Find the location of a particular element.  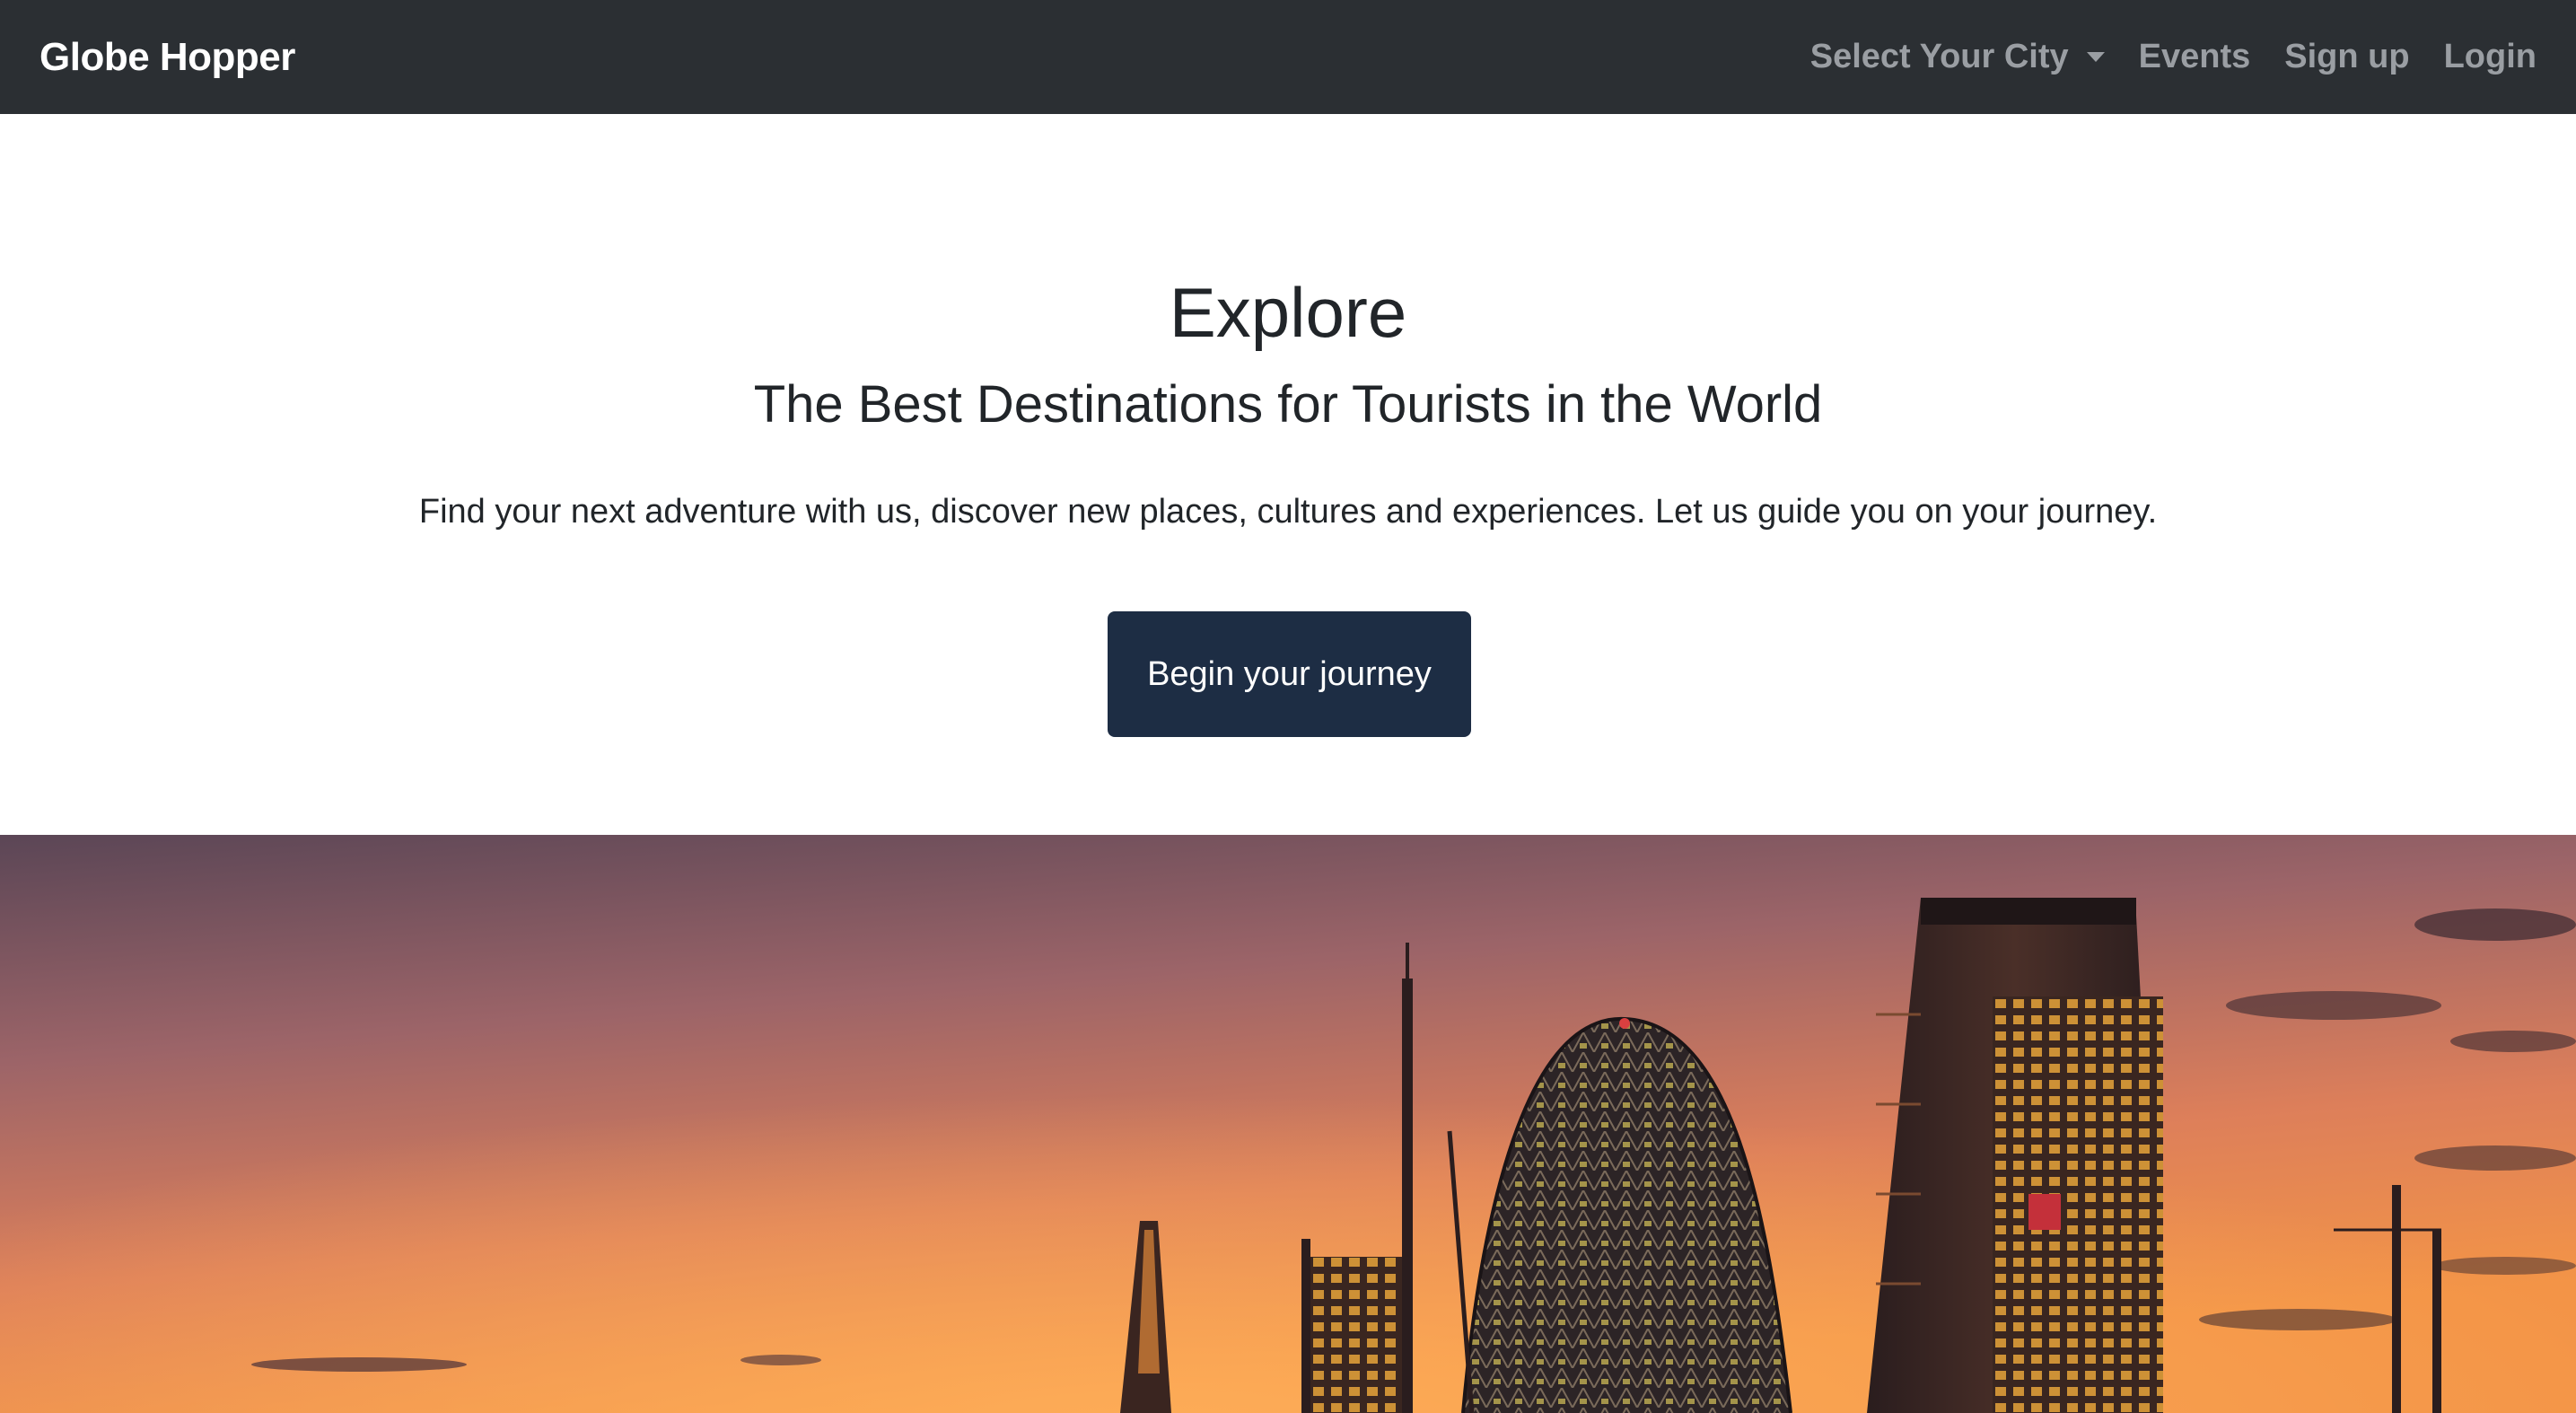

nav-select-city-label: Select Your City is located at coordinates (1939, 56).